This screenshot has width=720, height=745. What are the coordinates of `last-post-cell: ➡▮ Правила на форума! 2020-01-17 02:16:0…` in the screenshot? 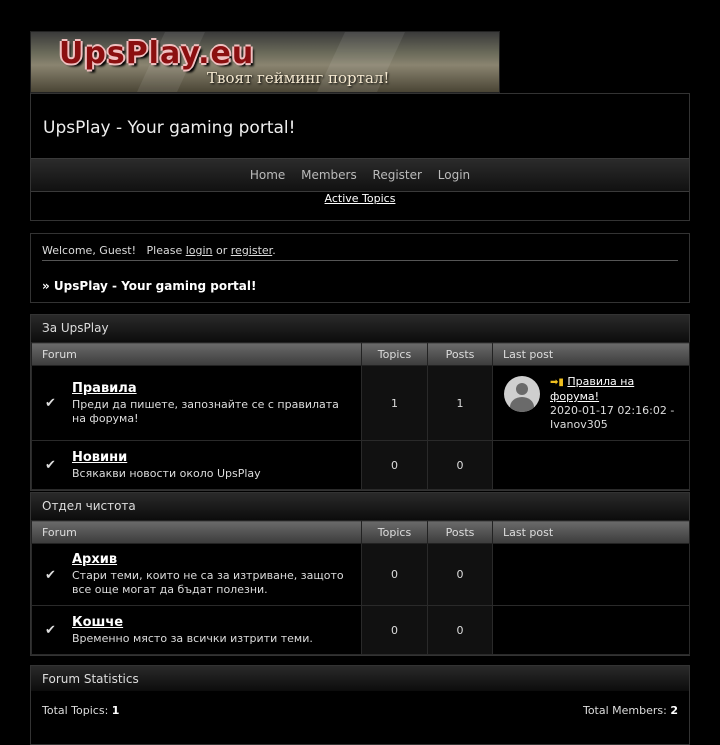 It's located at (591, 403).